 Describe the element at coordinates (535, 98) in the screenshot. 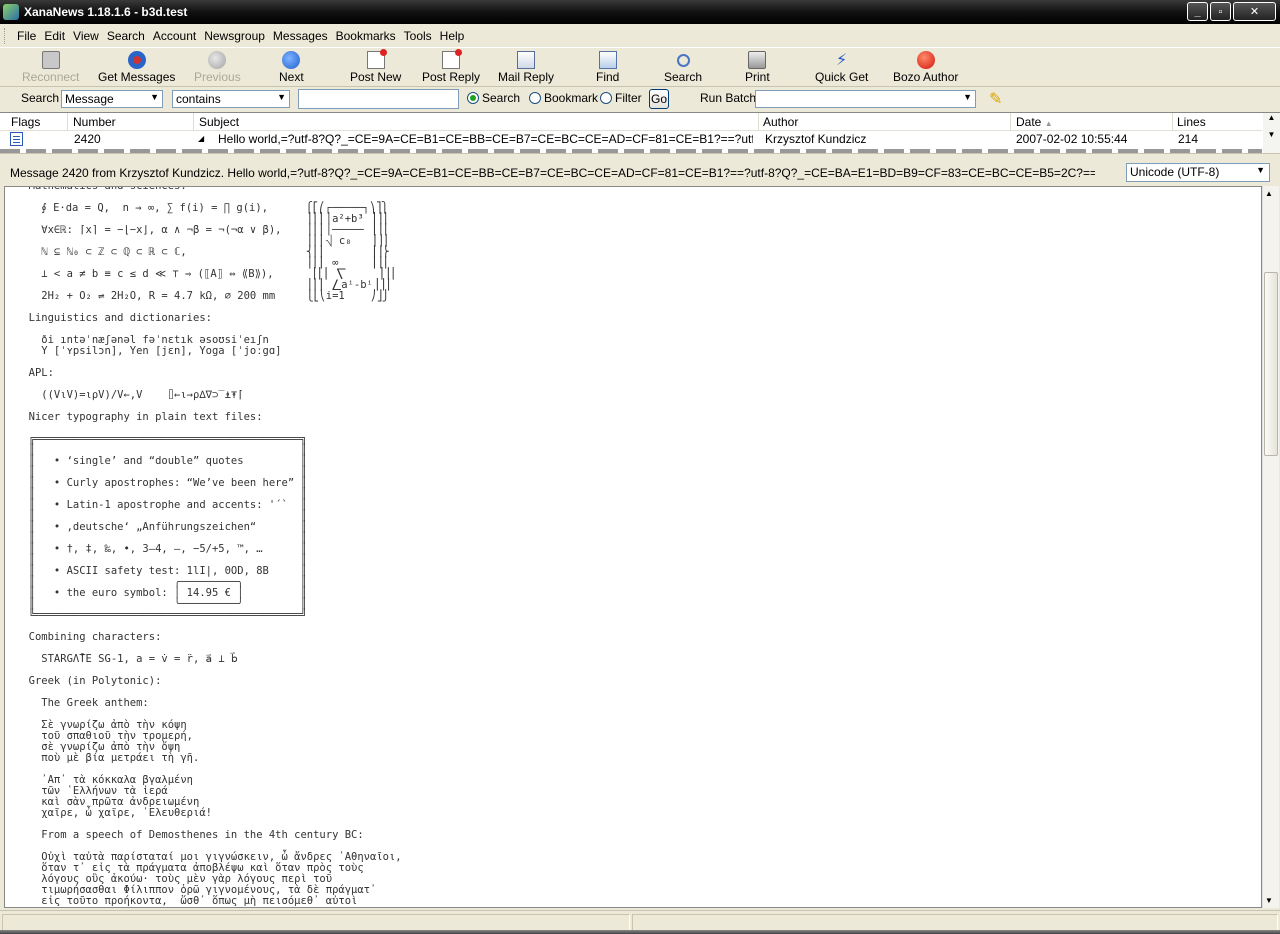

I see `bookmark-radio` at that location.